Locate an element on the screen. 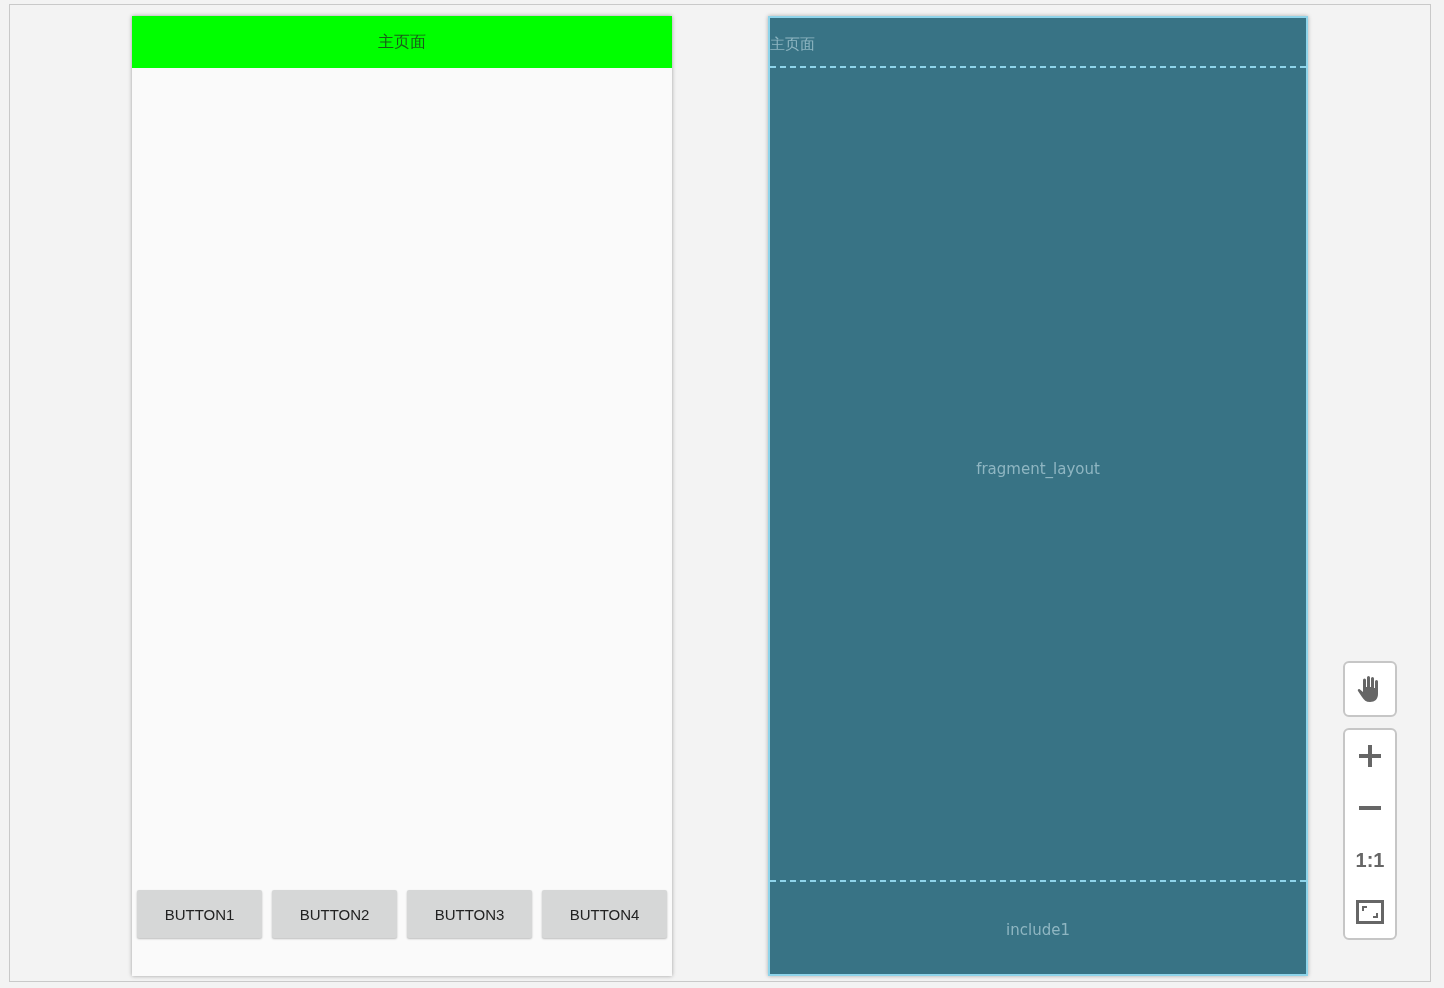  actual-size-button: 1:1 is located at coordinates (1370, 860).